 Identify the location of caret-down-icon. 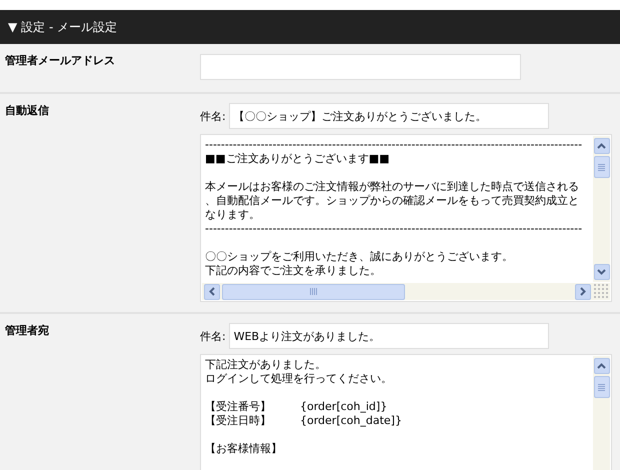
(601, 272).